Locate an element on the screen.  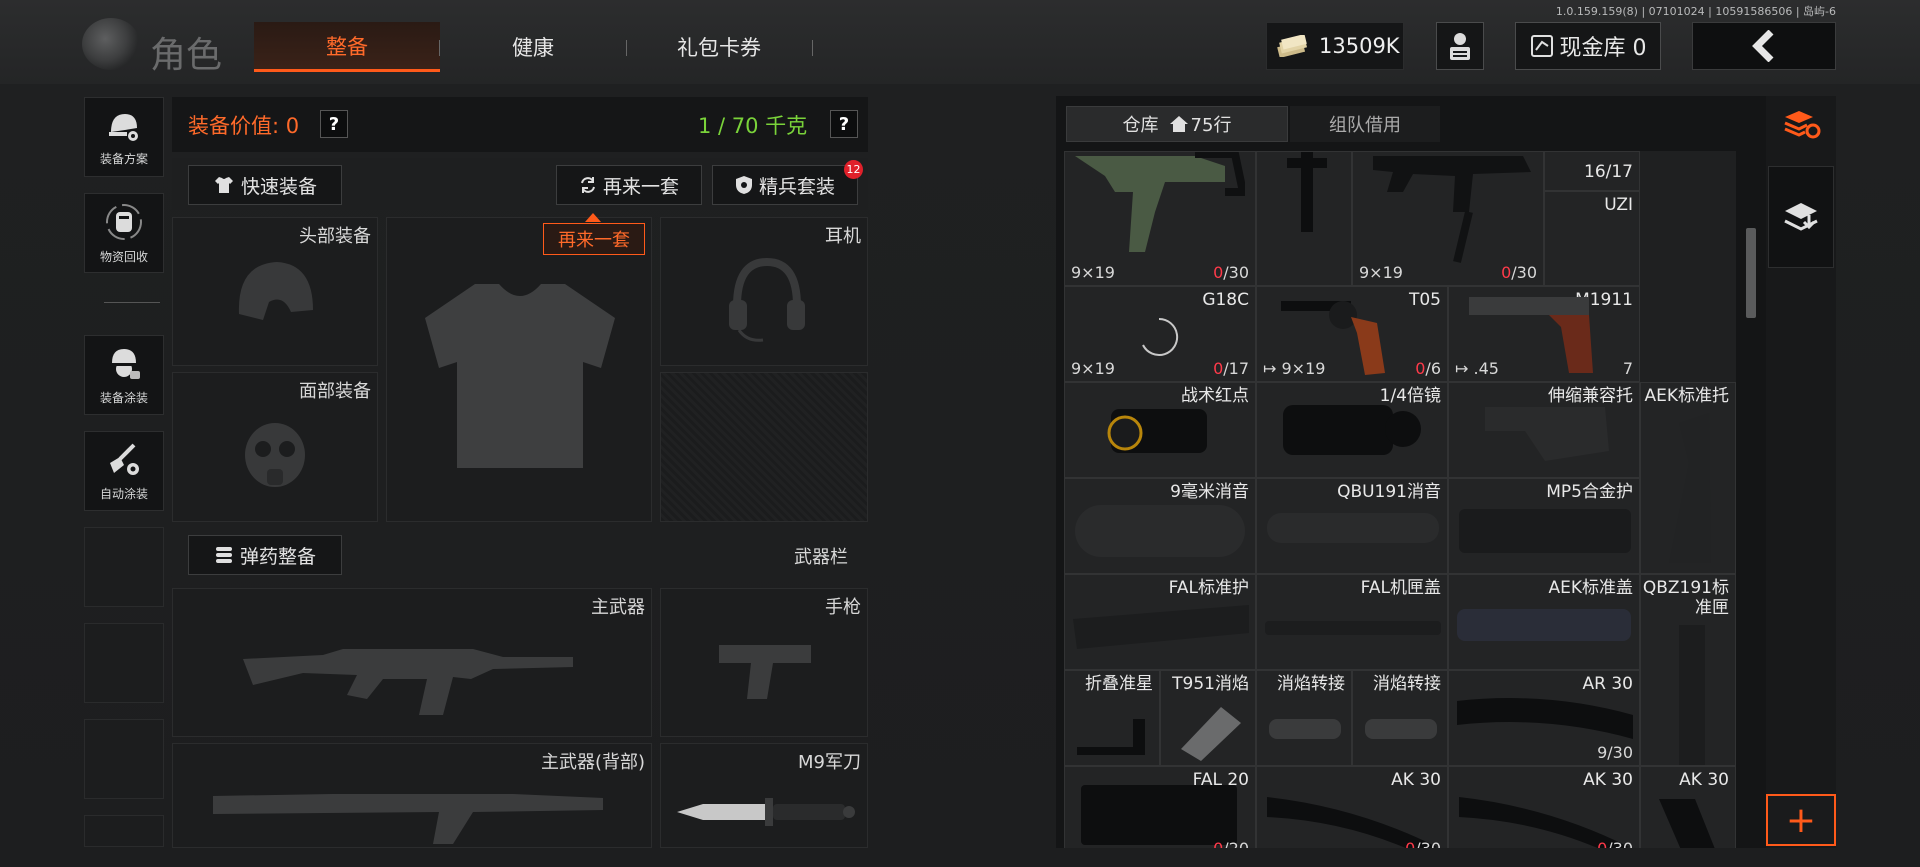
weight-help-icon: ? is located at coordinates (844, 124).